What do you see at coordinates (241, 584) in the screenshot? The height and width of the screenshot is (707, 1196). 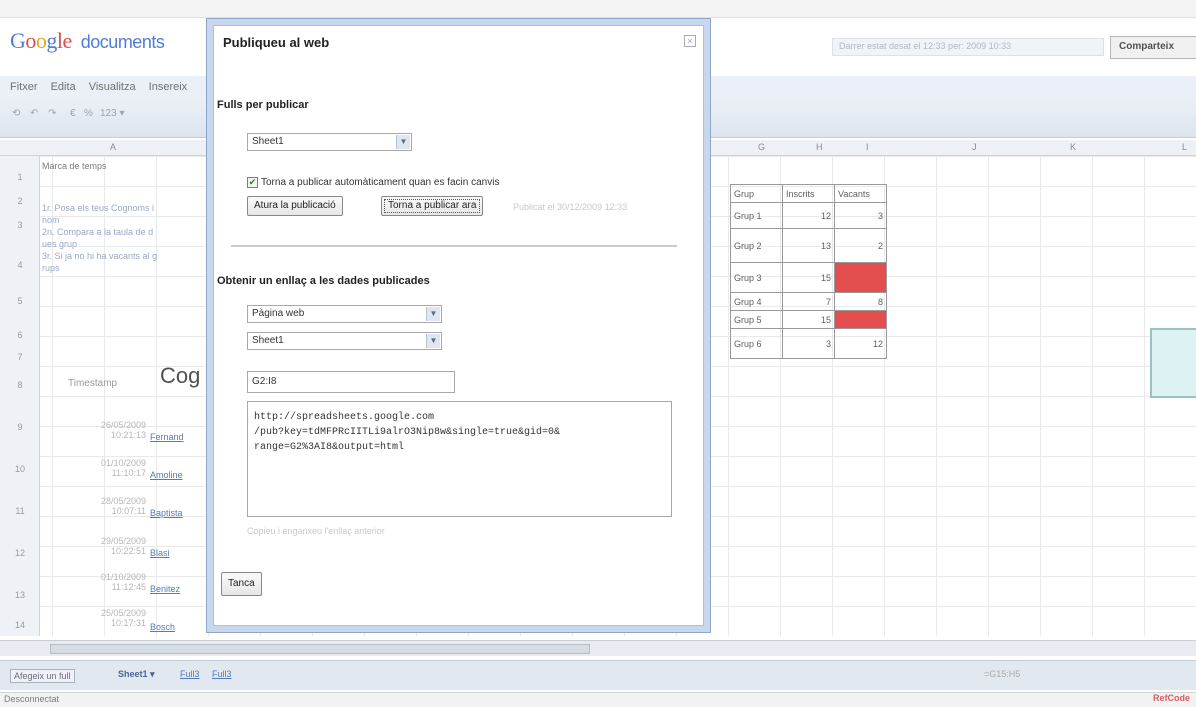 I see `close-button: Tanca` at bounding box center [241, 584].